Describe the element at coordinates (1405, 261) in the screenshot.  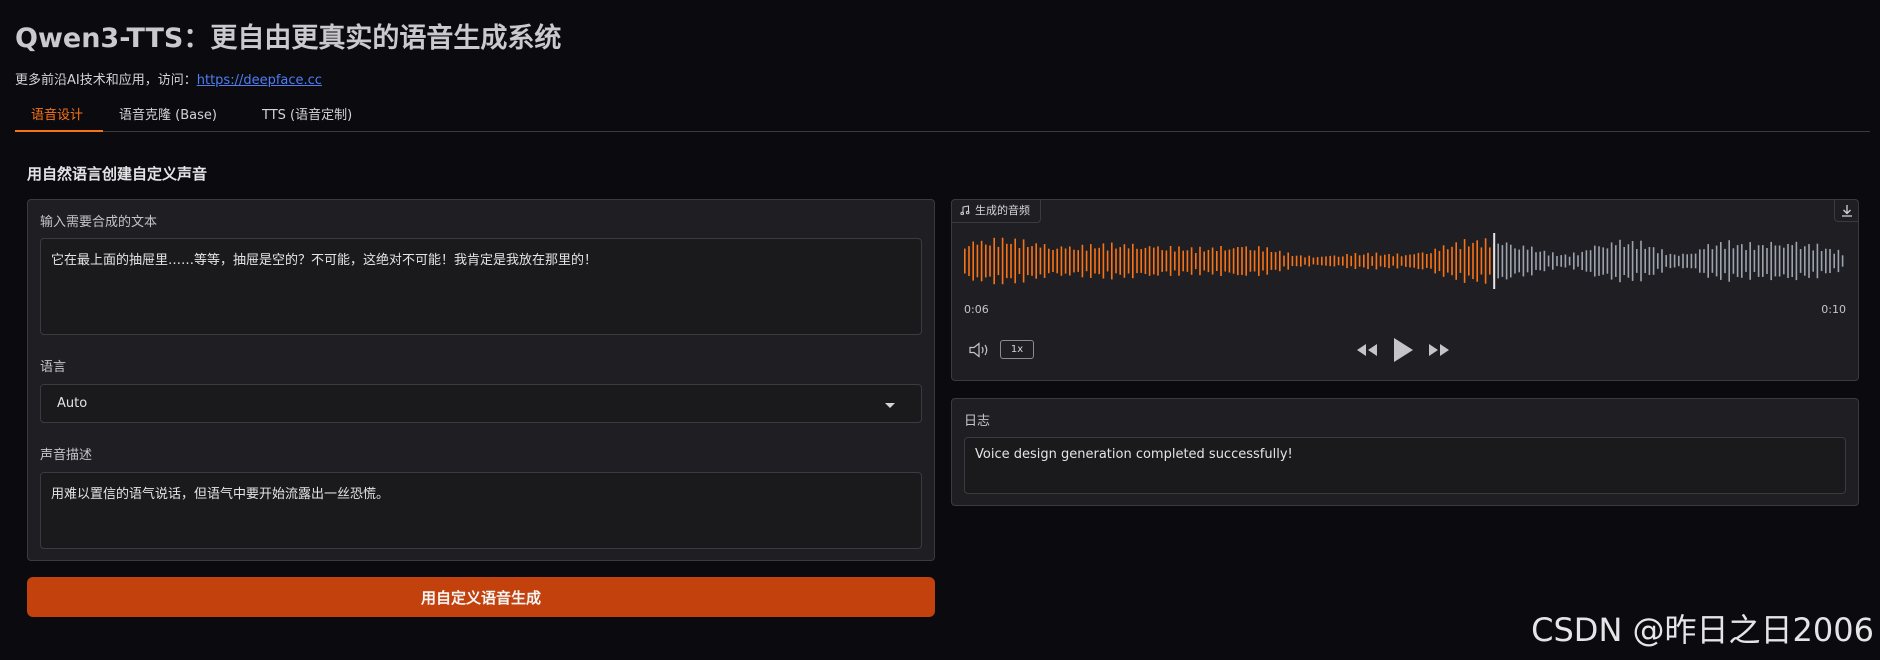
I see `waveform` at that location.